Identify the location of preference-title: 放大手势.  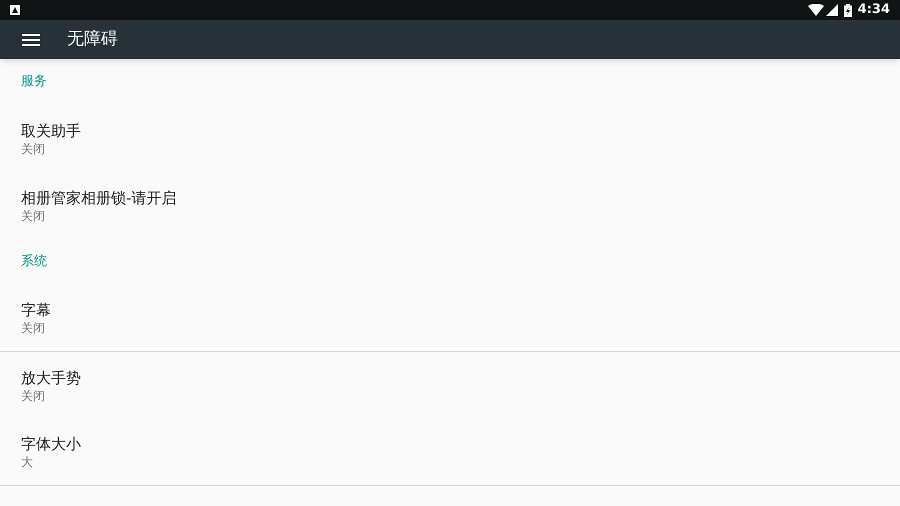
(51, 378).